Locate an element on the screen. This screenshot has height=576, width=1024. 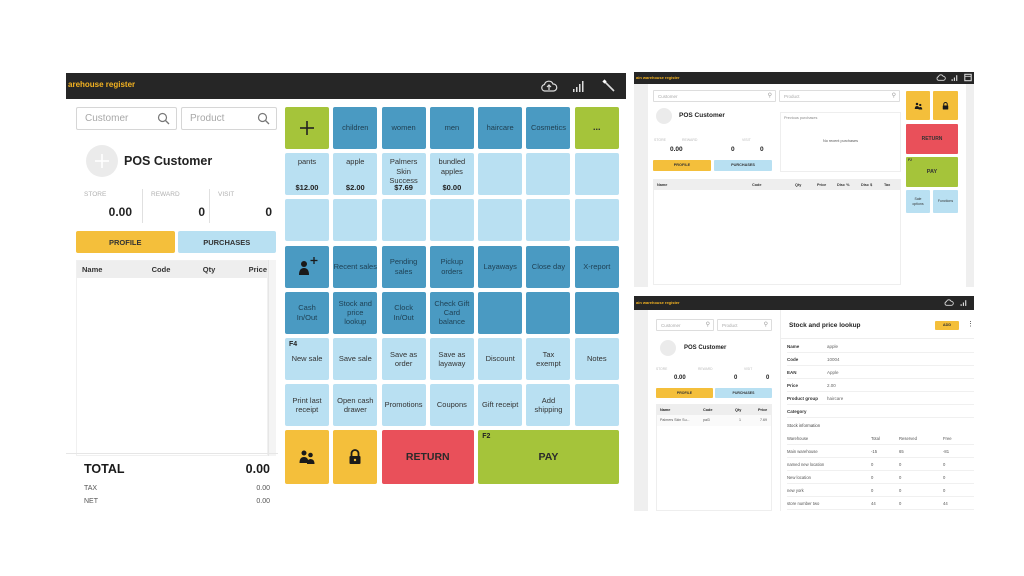
cart-row: Palmers Skin Su... pal3 1 7.69 is located at coordinates (714, 420).